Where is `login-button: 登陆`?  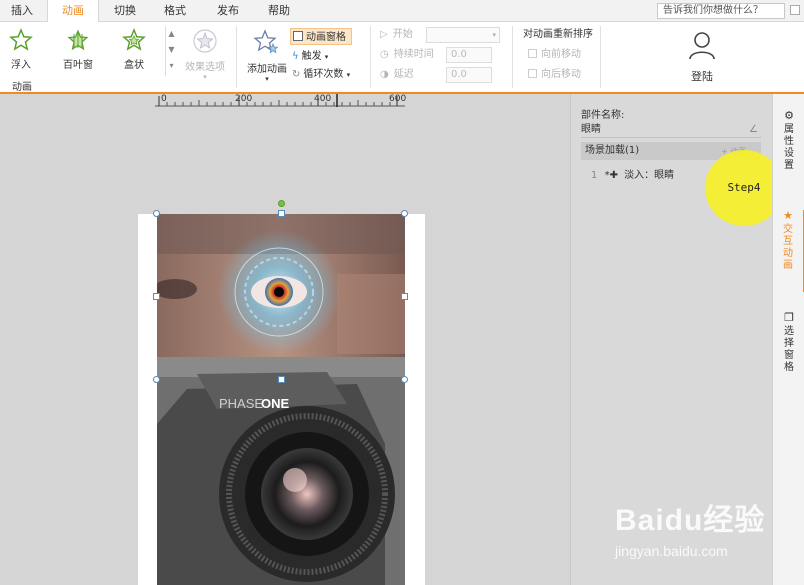
login-button: 登陆 is located at coordinates (702, 57).